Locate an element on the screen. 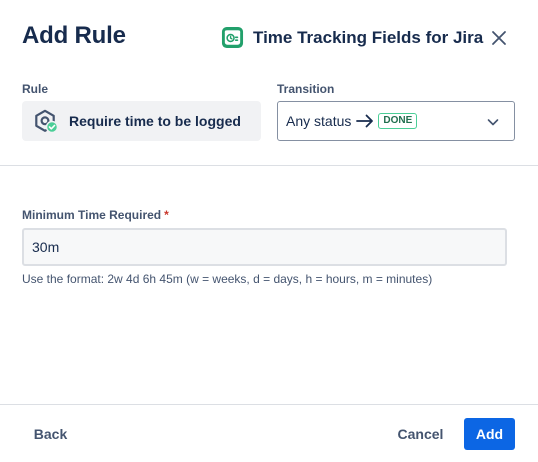 The height and width of the screenshot is (462, 538). rule-display: Require time to be logged is located at coordinates (141, 121).